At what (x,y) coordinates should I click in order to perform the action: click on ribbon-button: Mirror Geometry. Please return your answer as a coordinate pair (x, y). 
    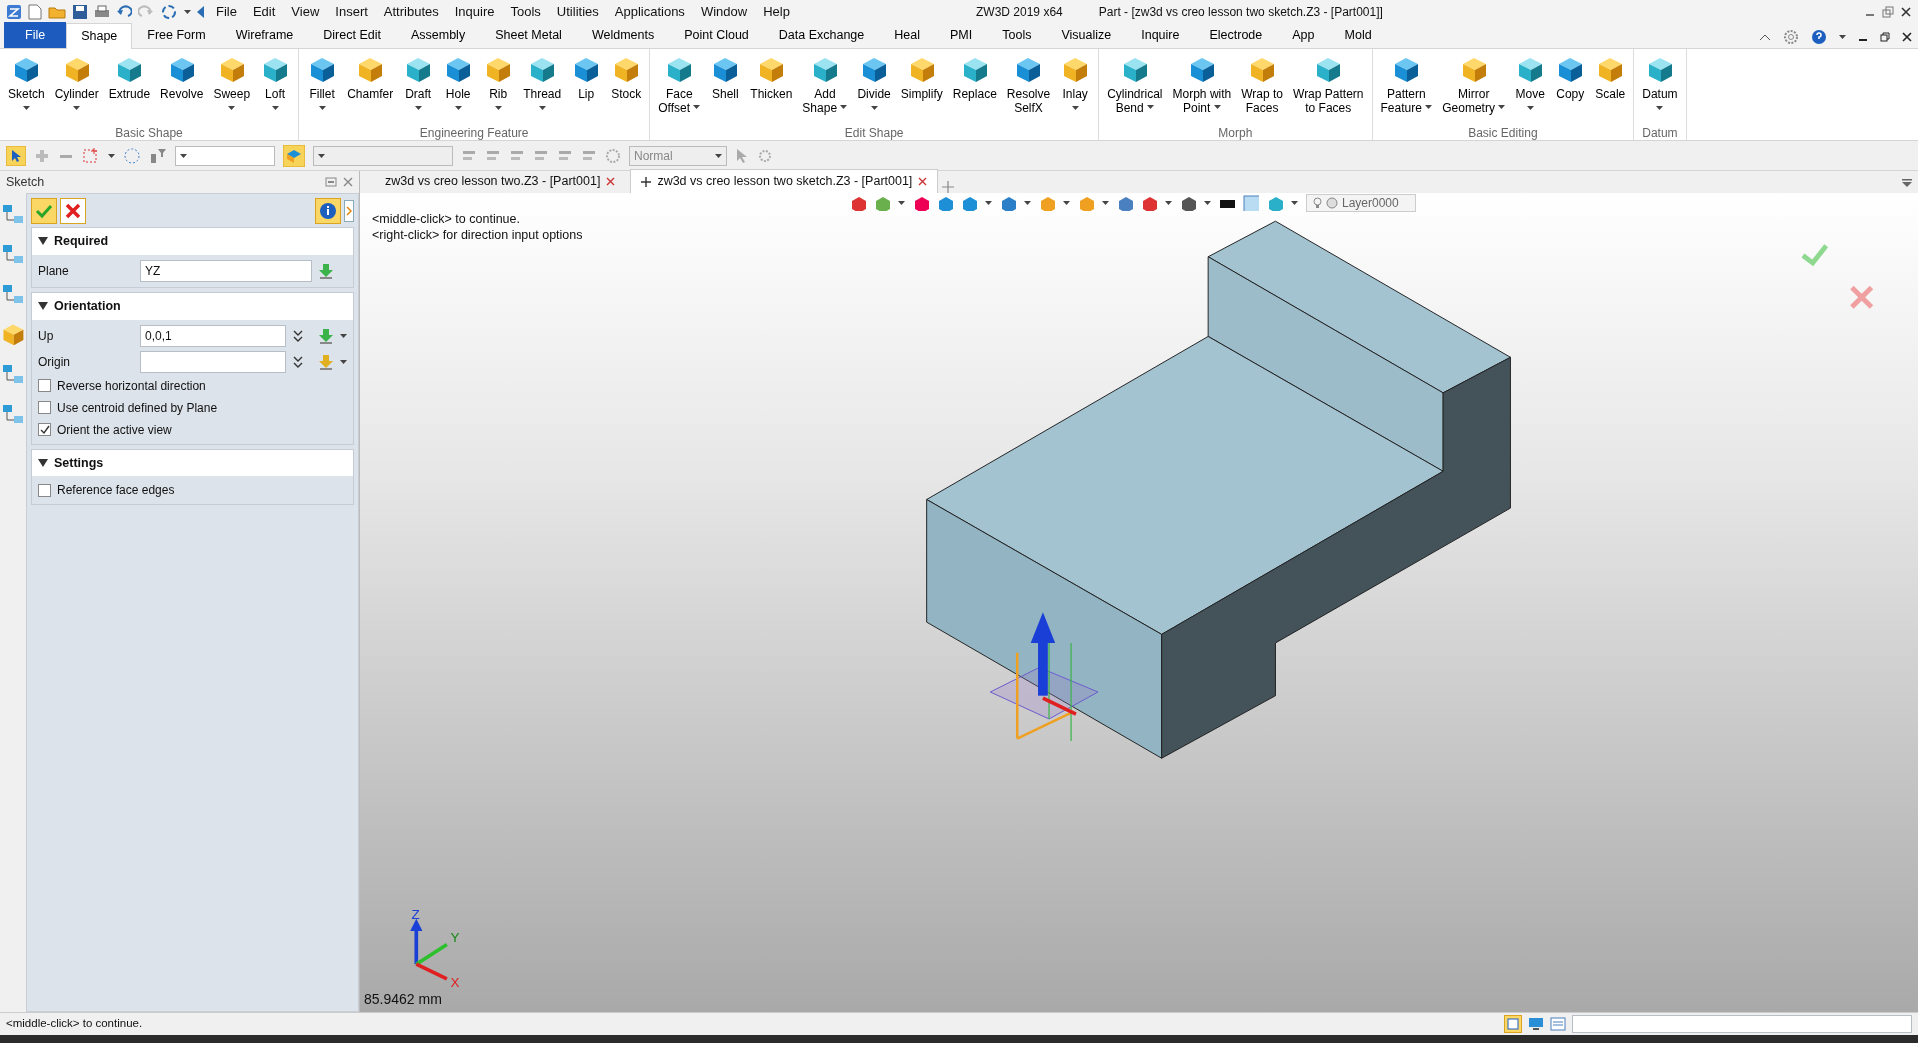
    Looking at the image, I should click on (1474, 87).